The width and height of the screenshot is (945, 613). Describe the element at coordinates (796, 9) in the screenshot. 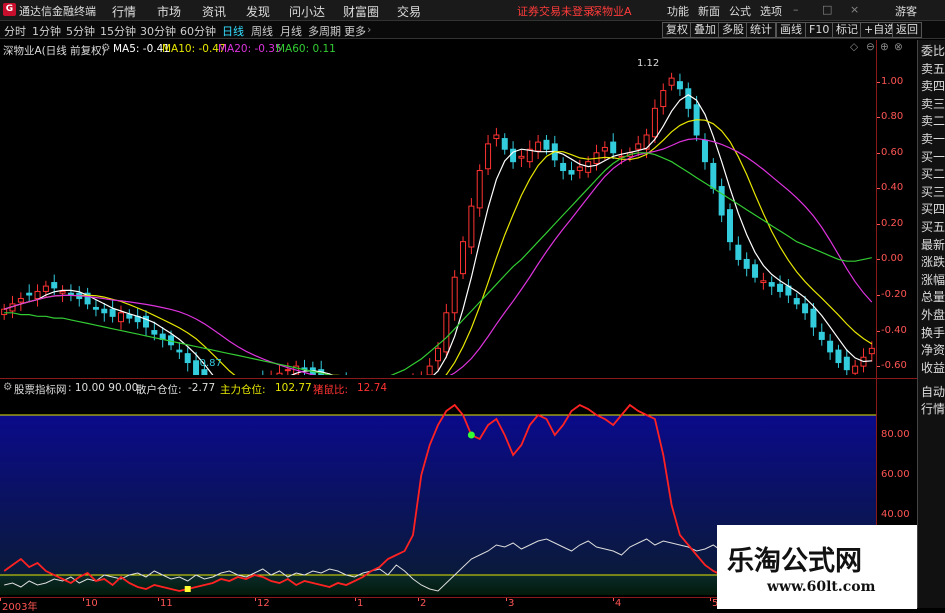

I see `minimize-icon: –` at that location.